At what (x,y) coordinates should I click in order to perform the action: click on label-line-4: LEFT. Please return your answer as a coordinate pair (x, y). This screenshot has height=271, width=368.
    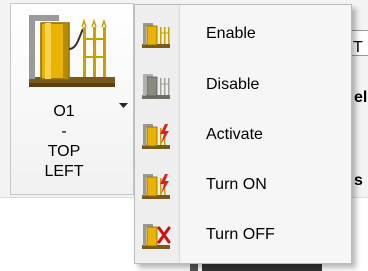
    Looking at the image, I should click on (64, 171).